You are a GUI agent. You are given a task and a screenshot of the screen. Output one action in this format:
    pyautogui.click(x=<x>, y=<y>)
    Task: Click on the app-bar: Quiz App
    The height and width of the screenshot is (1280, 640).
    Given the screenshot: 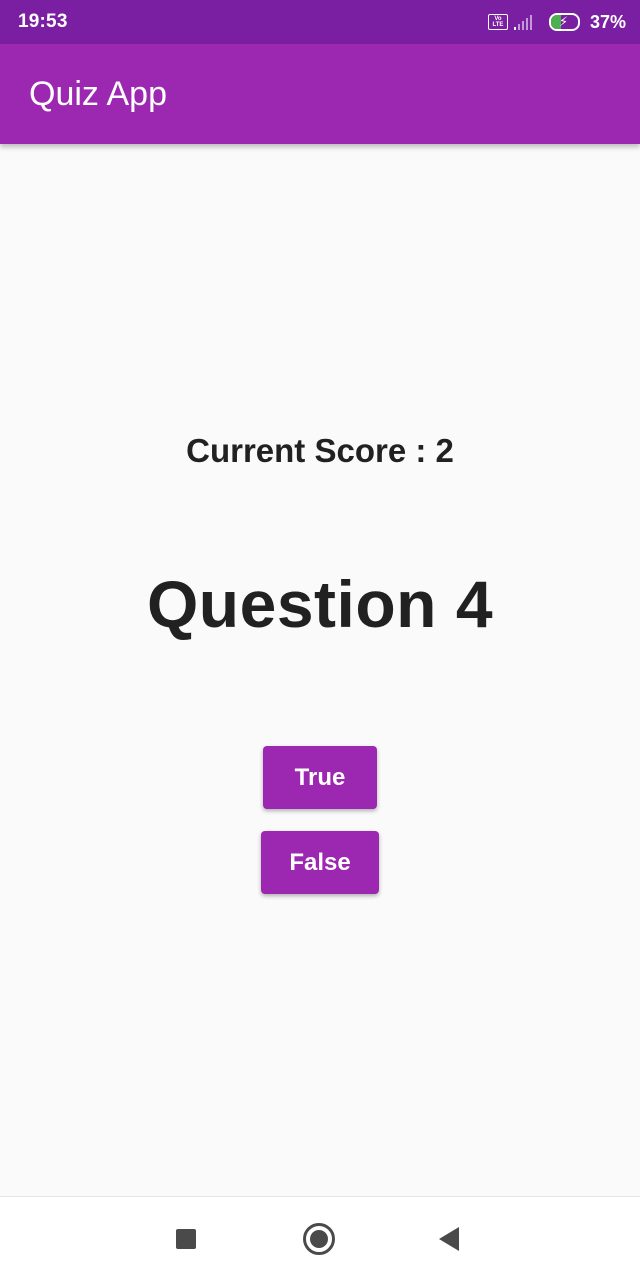 What is the action you would take?
    pyautogui.click(x=320, y=94)
    